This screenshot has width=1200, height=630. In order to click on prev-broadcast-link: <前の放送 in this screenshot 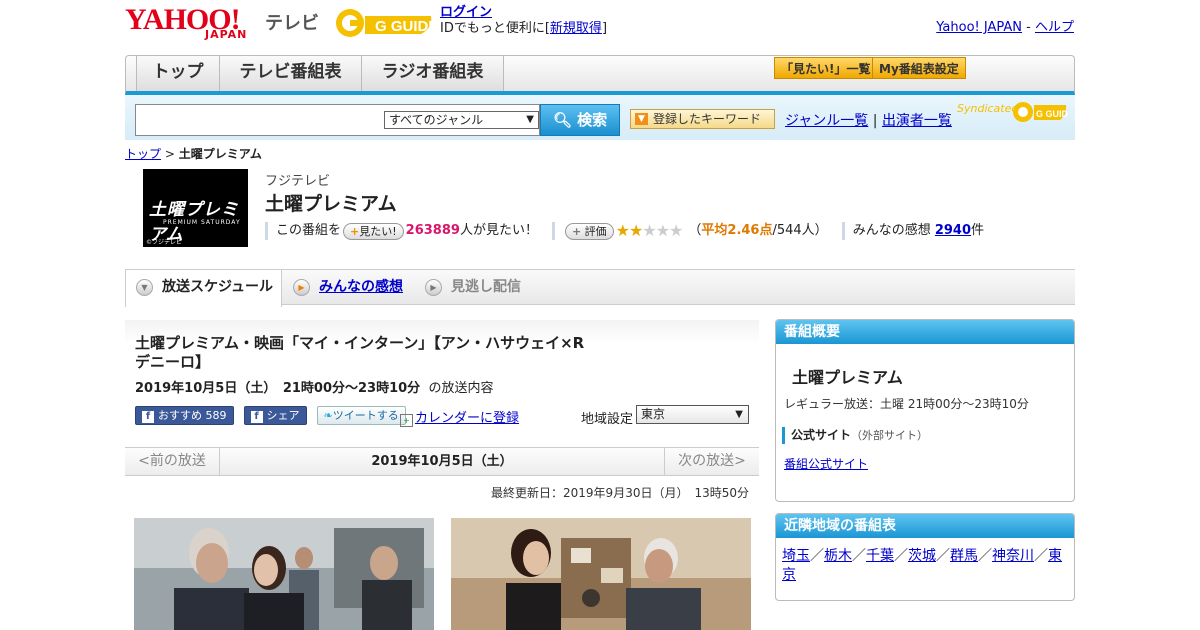, I will do `click(172, 461)`.